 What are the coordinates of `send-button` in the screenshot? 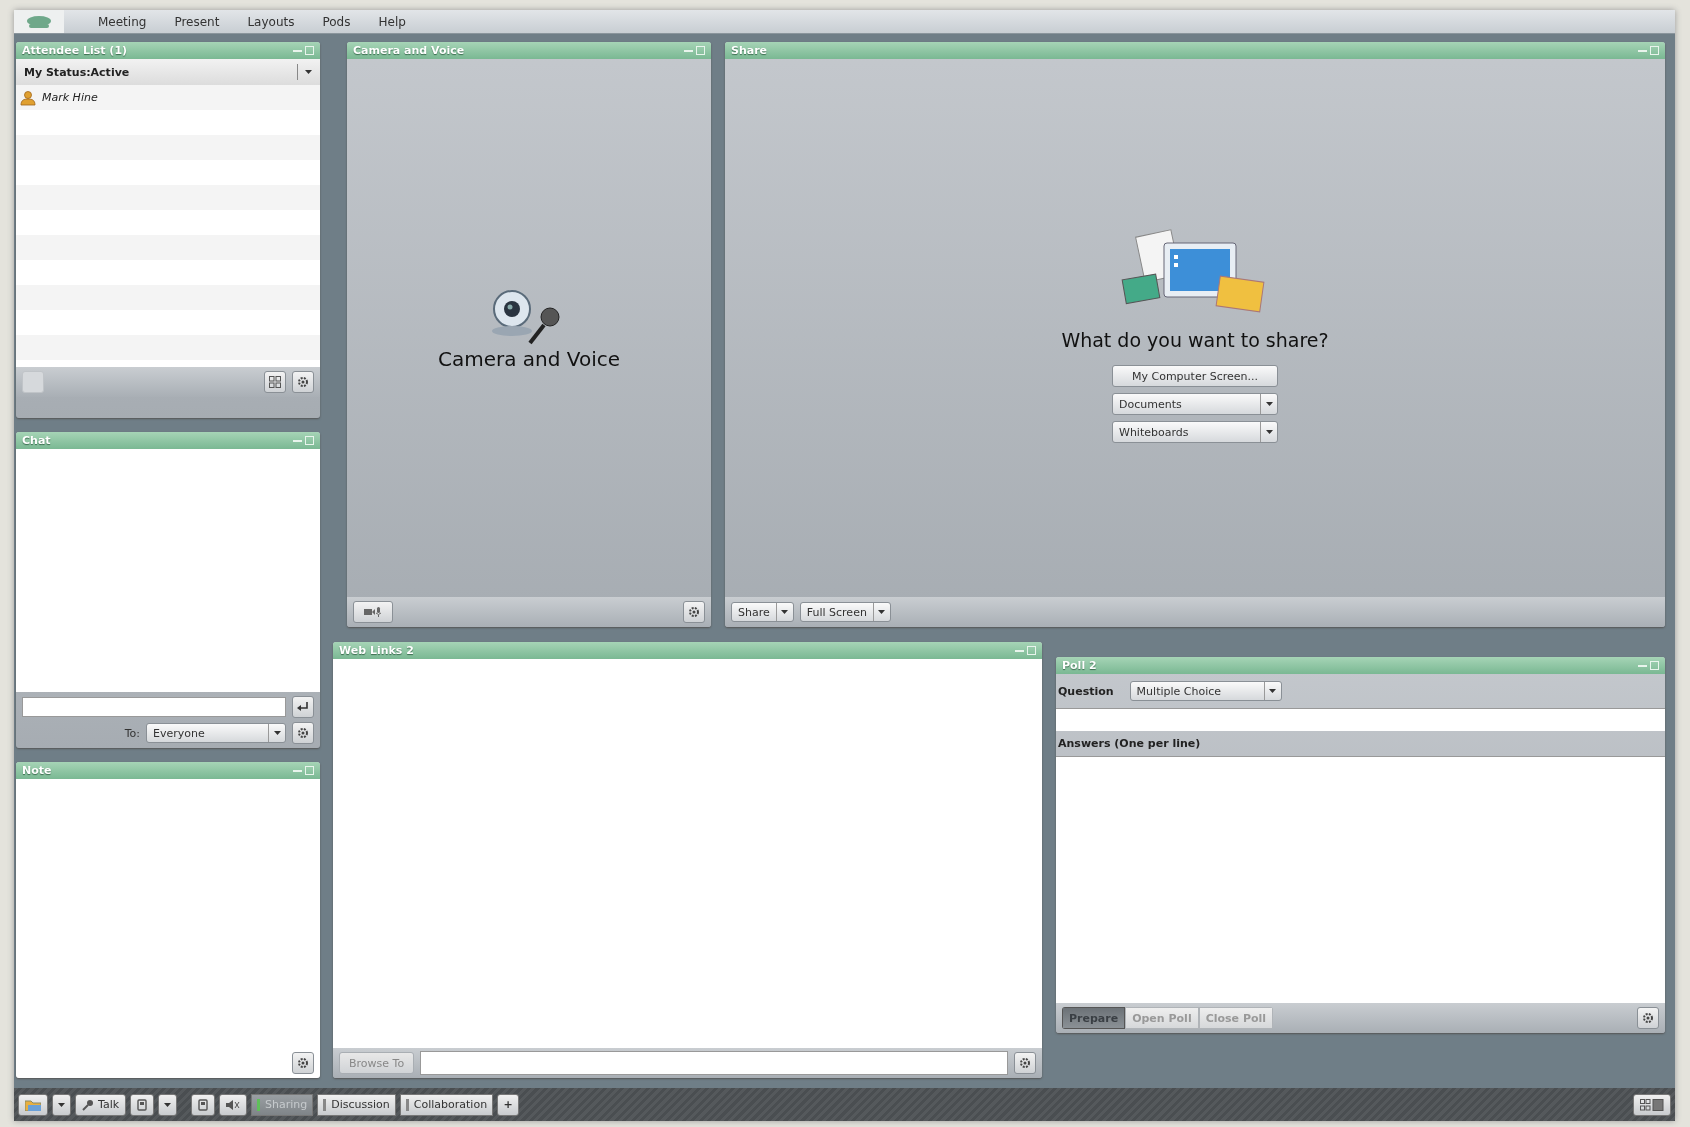 It's located at (303, 707).